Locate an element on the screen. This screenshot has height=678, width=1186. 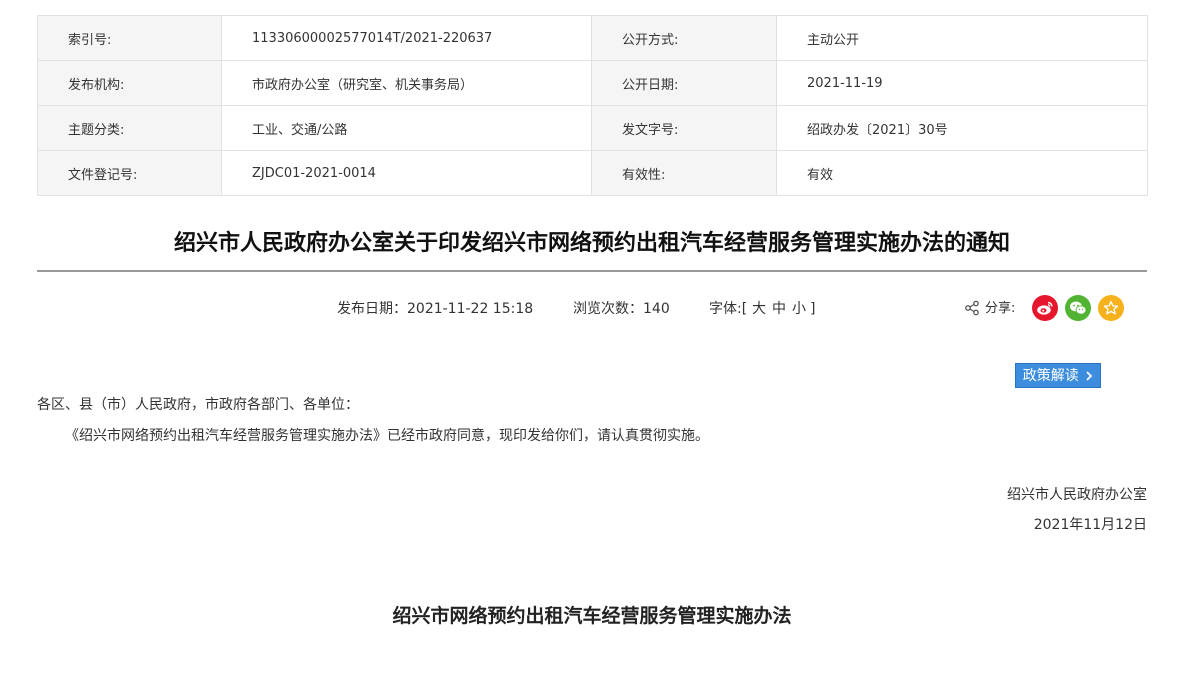
metadata-label: 主题分类: is located at coordinates (129, 128).